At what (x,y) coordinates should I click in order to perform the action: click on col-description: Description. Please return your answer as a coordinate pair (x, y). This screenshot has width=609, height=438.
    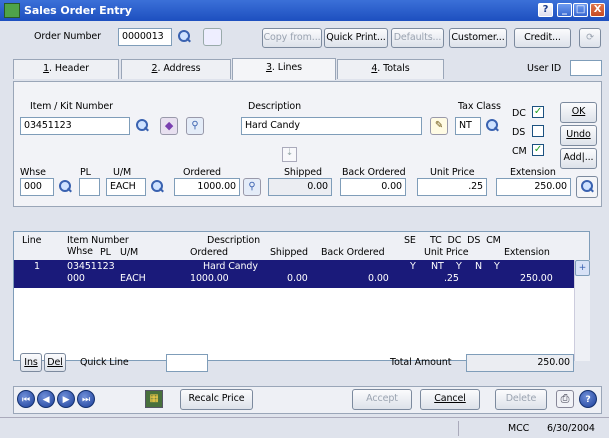
    Looking at the image, I should click on (234, 240).